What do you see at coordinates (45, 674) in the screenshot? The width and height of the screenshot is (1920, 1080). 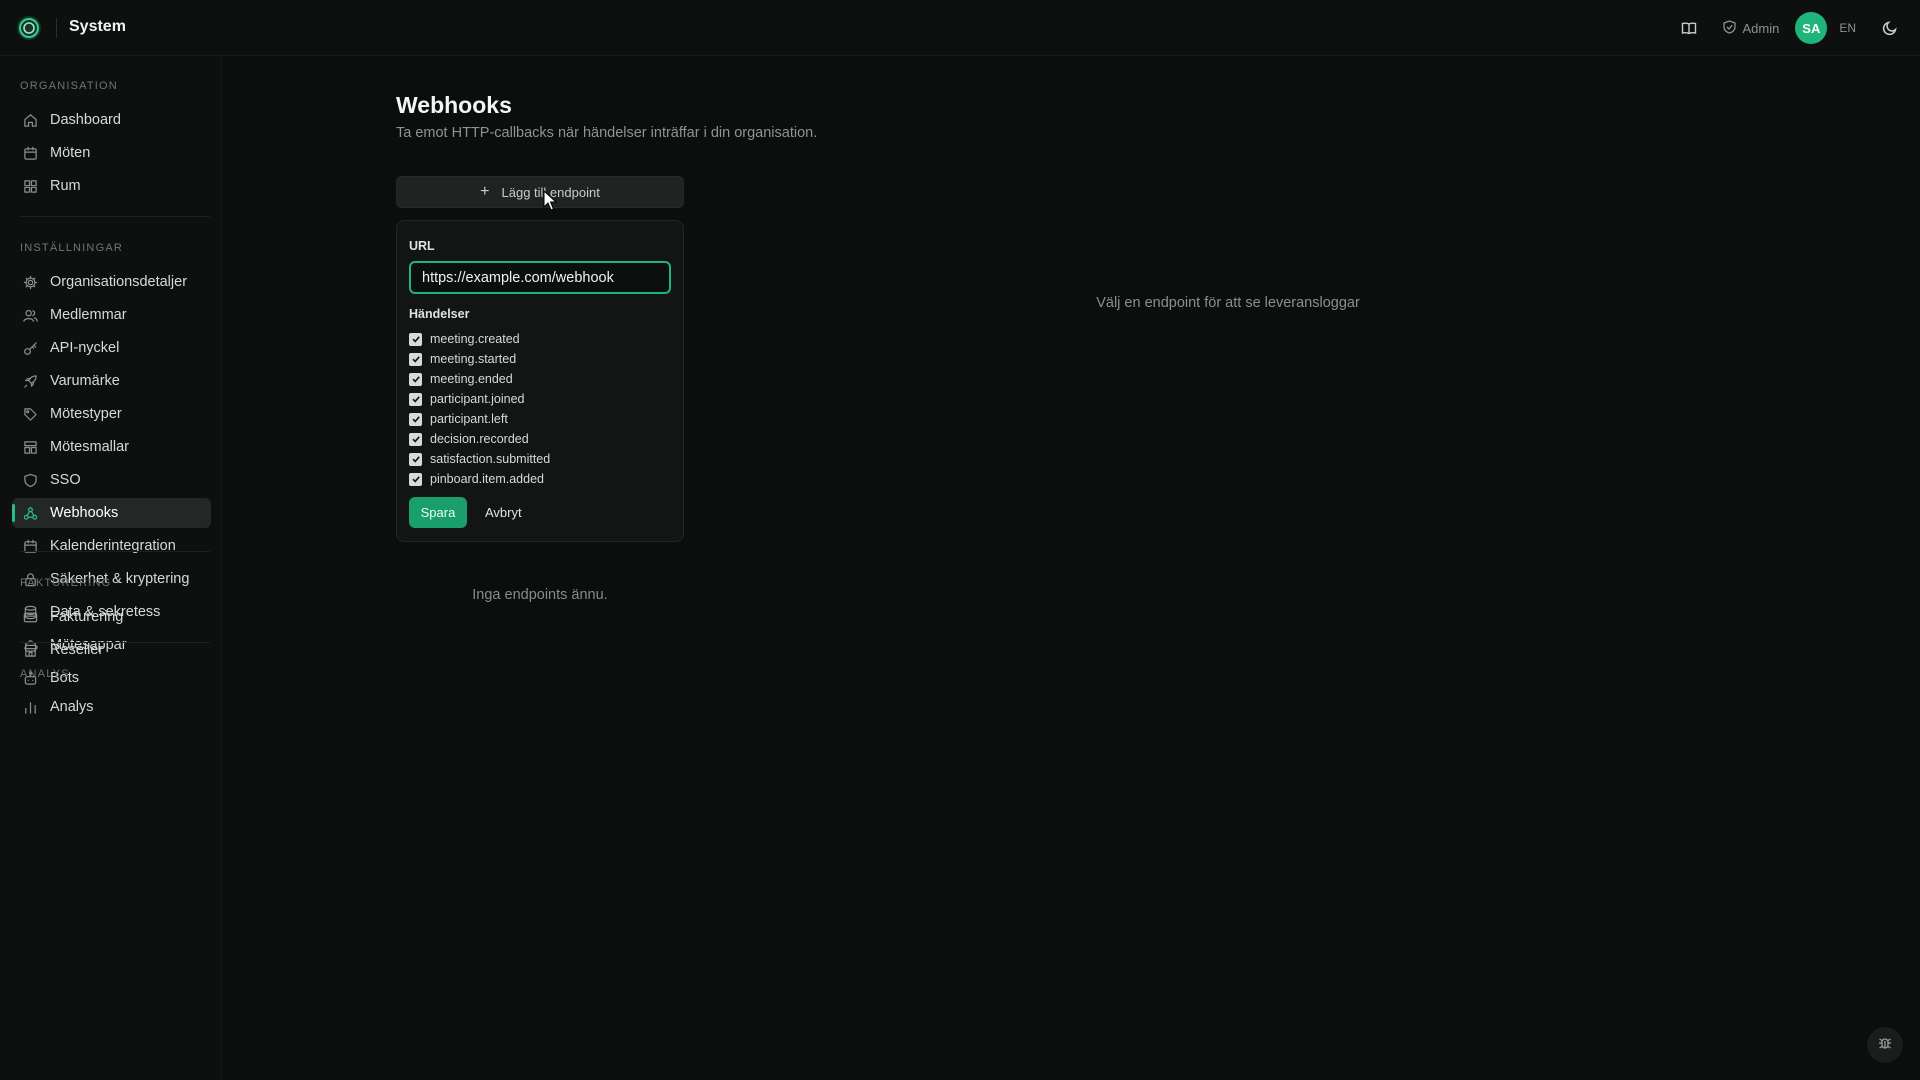 I see `sidebar-section-label: ANALYS` at bounding box center [45, 674].